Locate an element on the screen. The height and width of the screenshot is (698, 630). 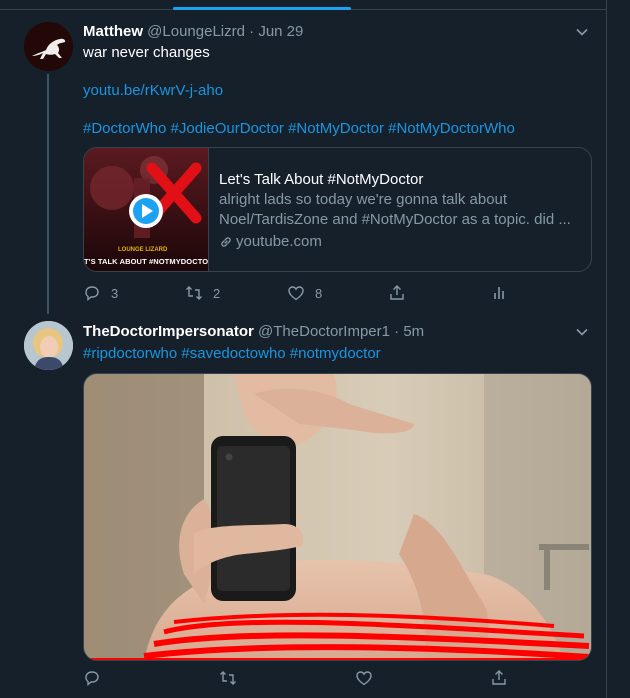
card-title: Let's Talk About #NotMyDoctor is located at coordinates (321, 179).